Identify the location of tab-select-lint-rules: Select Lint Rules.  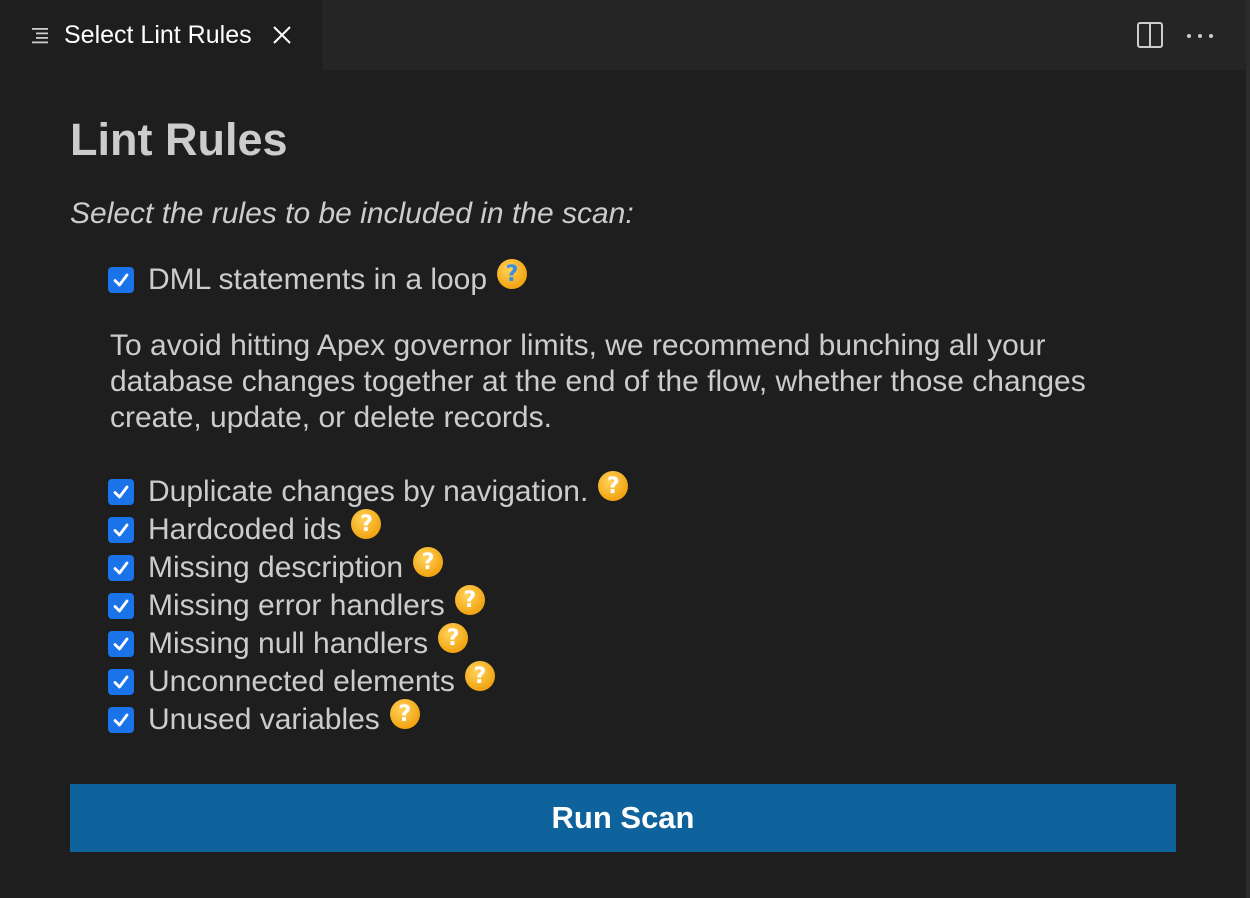
(161, 35).